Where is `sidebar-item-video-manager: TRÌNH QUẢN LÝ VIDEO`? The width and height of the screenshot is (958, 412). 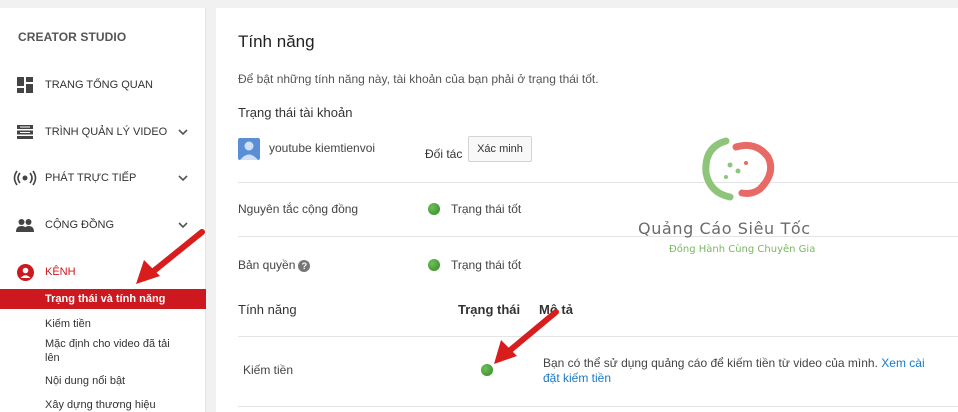
sidebar-item-video-manager: TRÌNH QUẢN LÝ VIDEO is located at coordinates (103, 132).